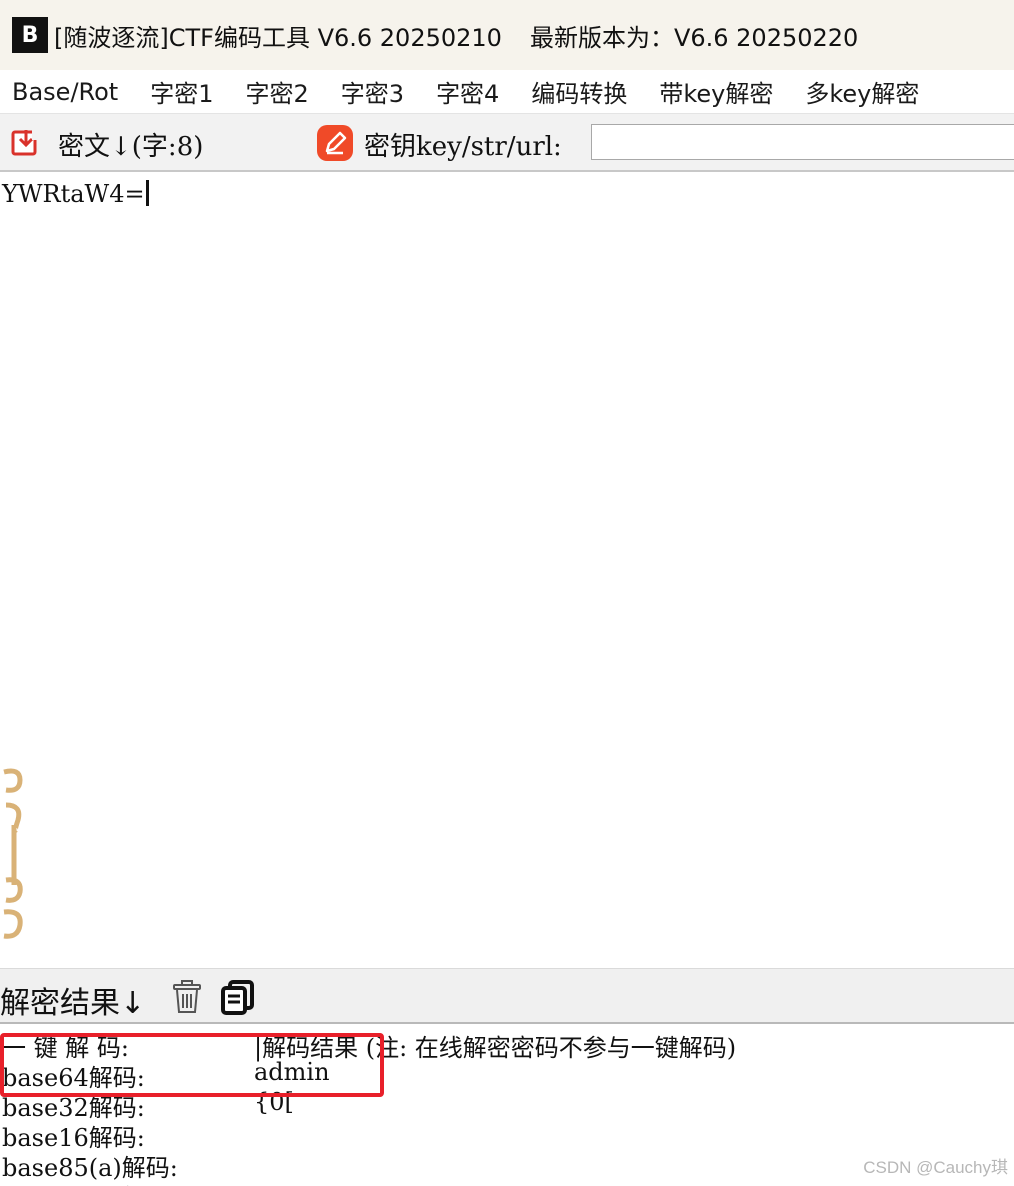  What do you see at coordinates (862, 91) in the screenshot?
I see `menu-multi-key-decrypt: 多key解密` at bounding box center [862, 91].